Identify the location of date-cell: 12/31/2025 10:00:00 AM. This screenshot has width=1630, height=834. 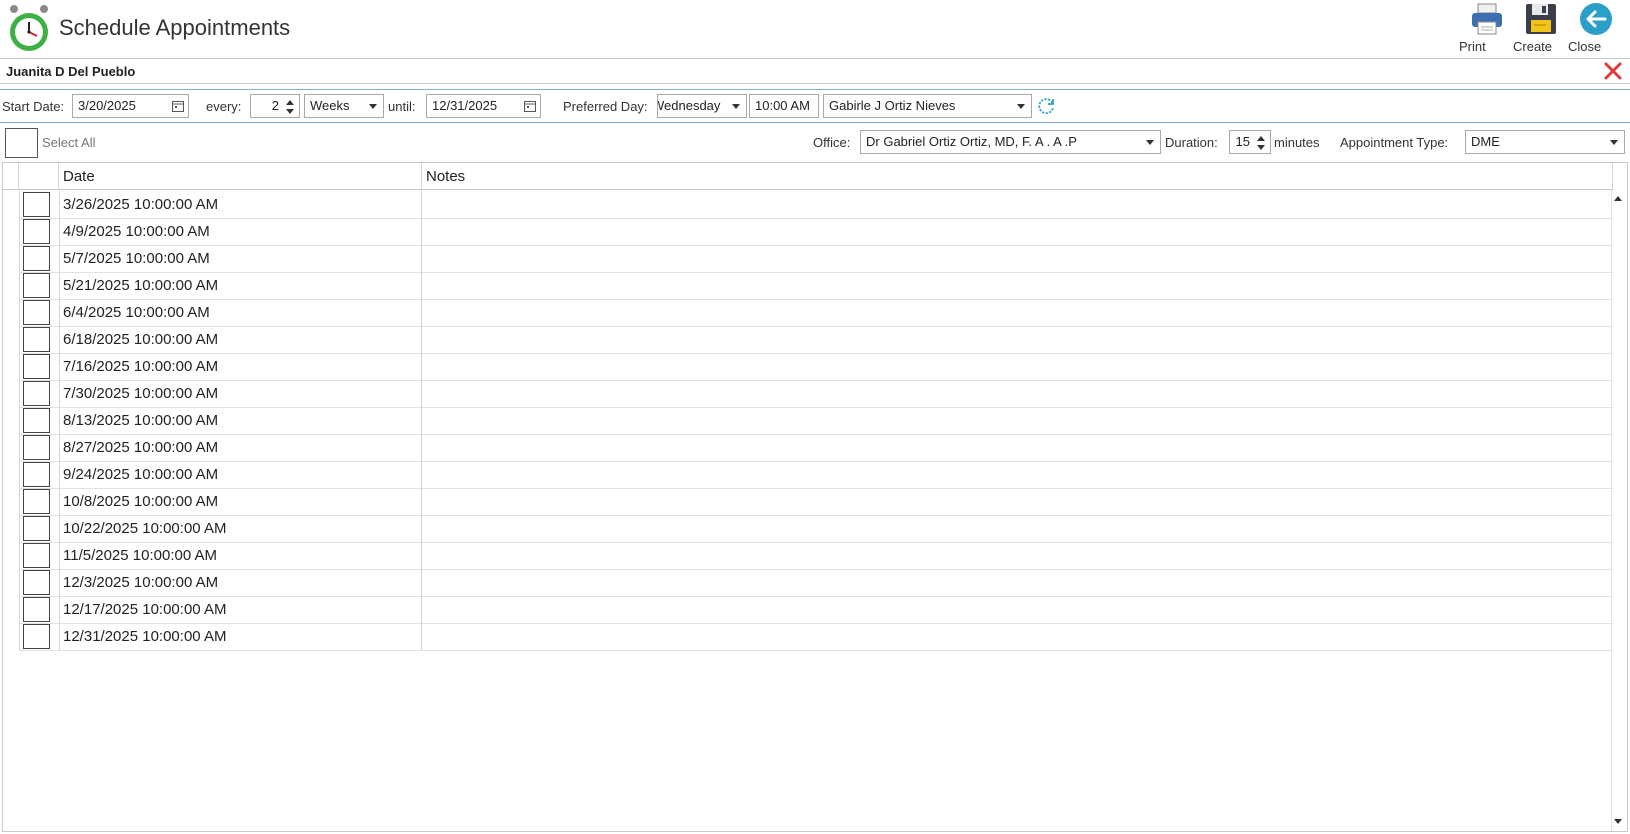
(240, 636).